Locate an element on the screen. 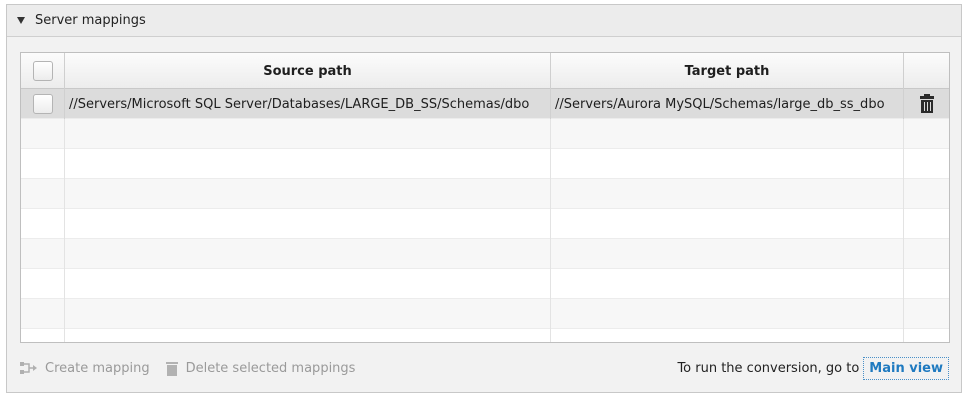 This screenshot has width=967, height=398. delete-selected-button: Delete selected mappings is located at coordinates (260, 368).